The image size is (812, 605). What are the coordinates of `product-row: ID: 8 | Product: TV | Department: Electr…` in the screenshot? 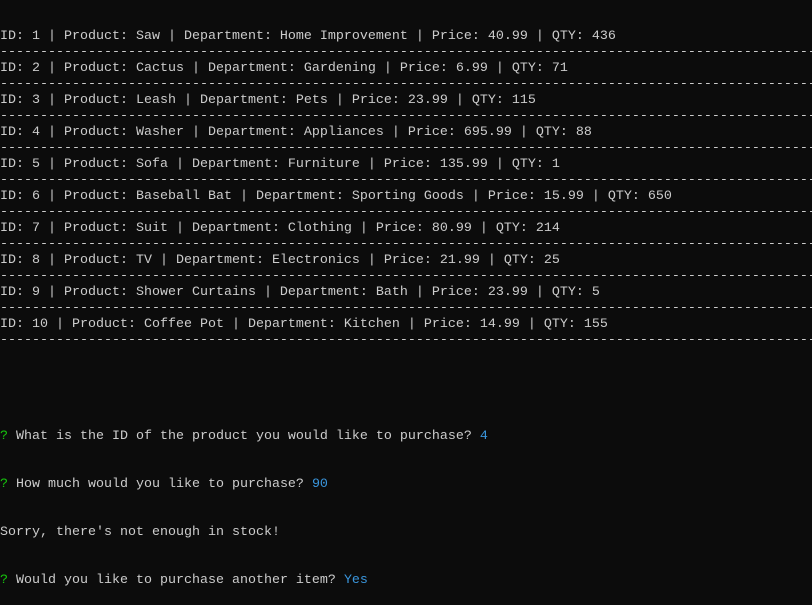 It's located at (280, 260).